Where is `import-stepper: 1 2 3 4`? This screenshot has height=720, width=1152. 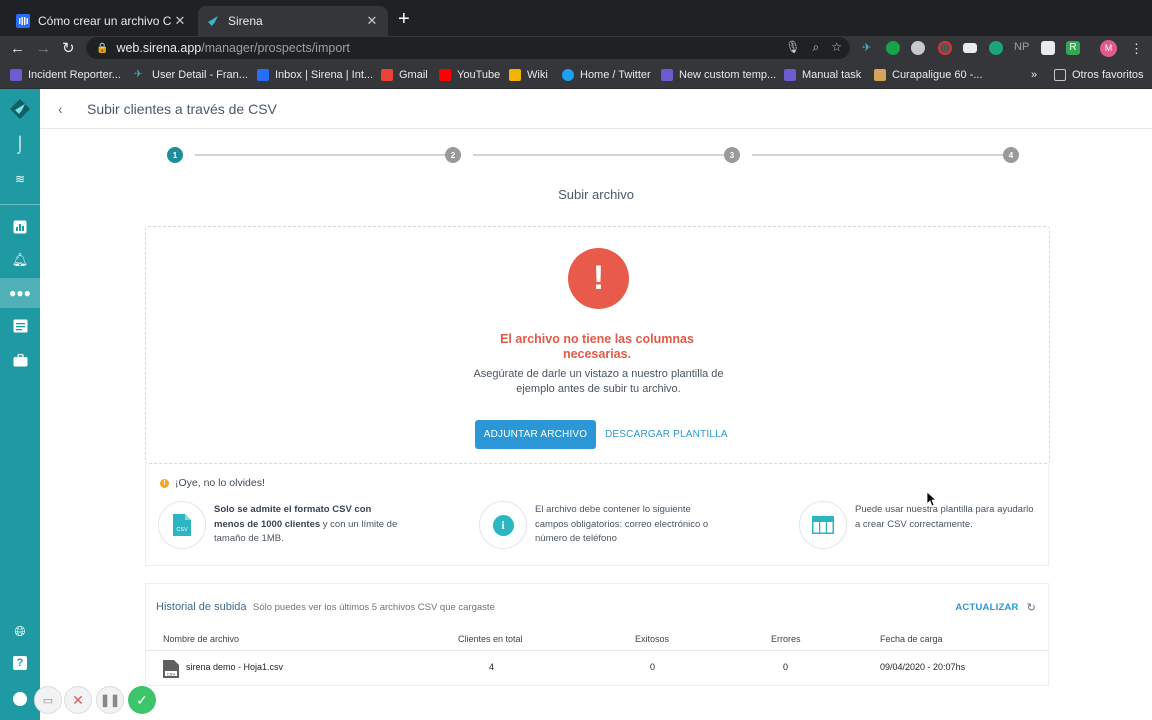 import-stepper: 1 2 3 4 is located at coordinates (593, 155).